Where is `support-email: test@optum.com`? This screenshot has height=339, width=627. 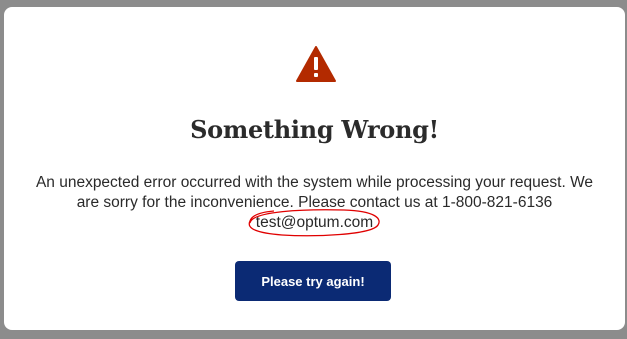 support-email: test@optum.com is located at coordinates (314, 222).